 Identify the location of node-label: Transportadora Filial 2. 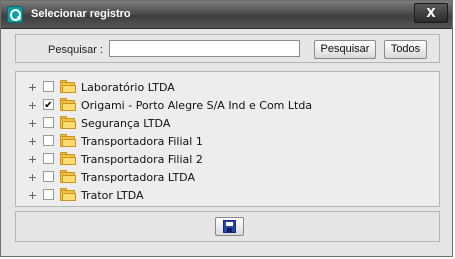
(142, 159).